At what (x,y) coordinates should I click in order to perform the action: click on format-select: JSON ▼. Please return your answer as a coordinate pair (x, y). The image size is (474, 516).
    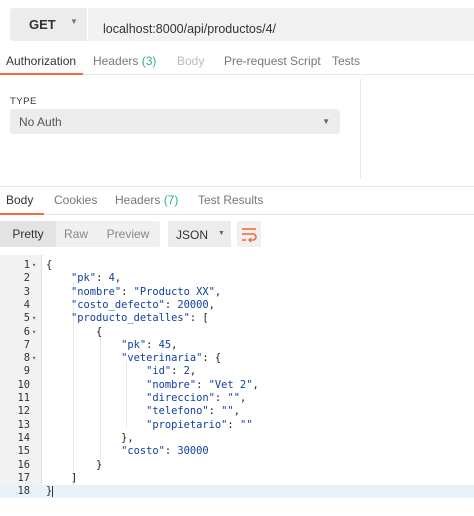
    Looking at the image, I should click on (199, 234).